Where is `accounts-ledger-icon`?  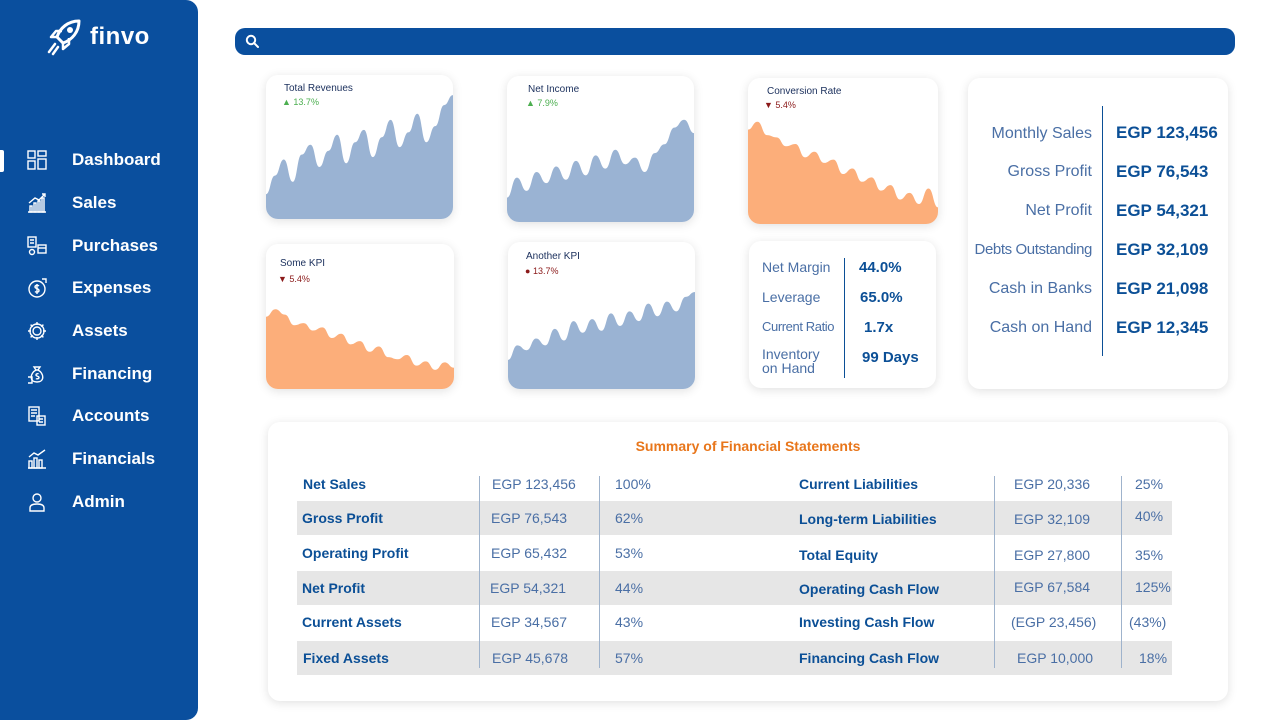 accounts-ledger-icon is located at coordinates (37, 416).